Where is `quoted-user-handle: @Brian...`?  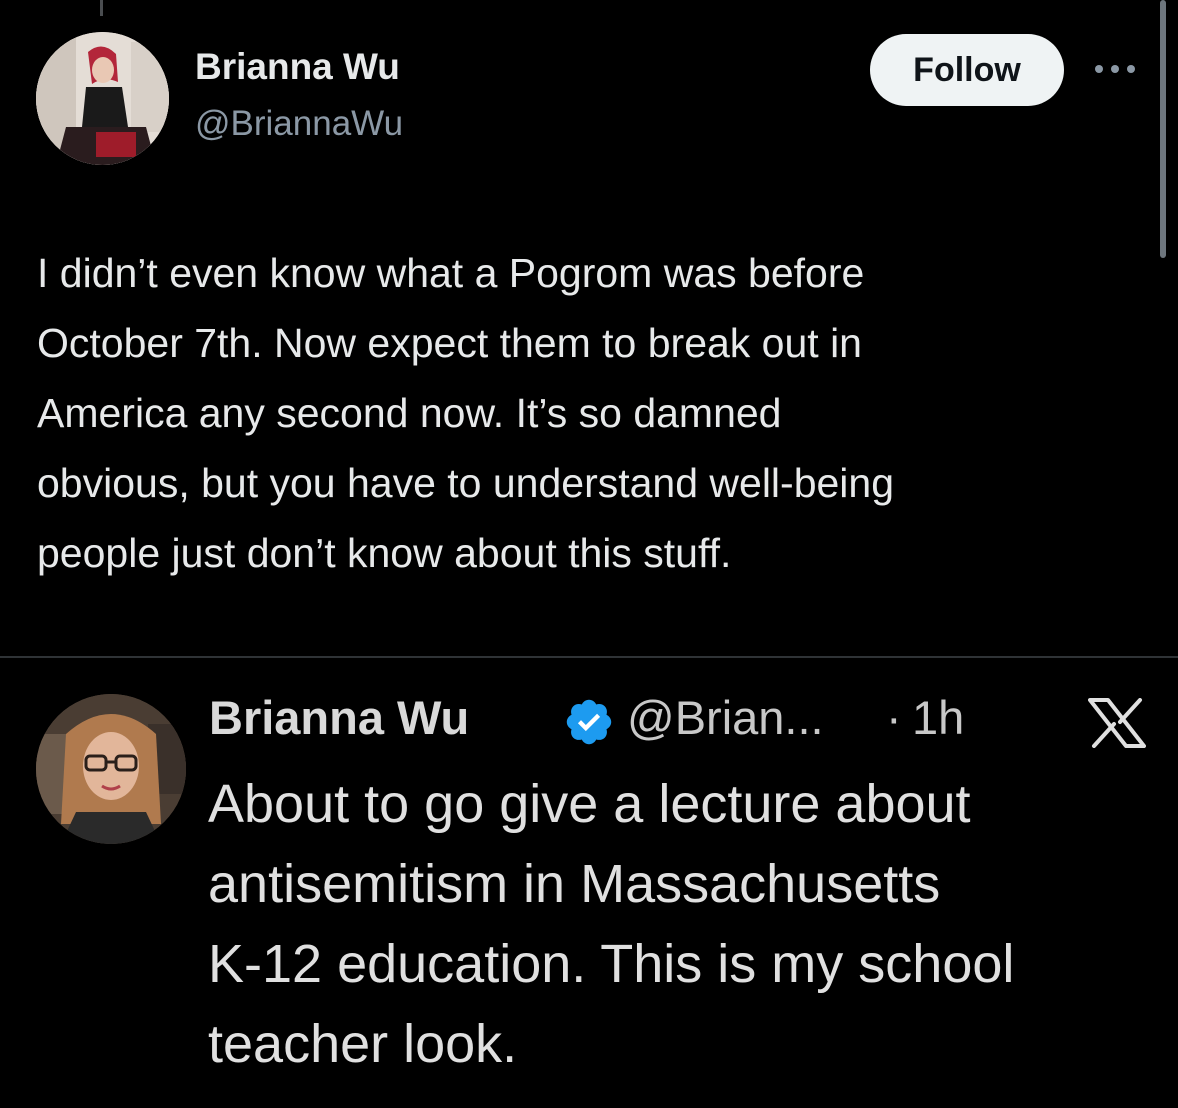
quoted-user-handle: @Brian... is located at coordinates (725, 717).